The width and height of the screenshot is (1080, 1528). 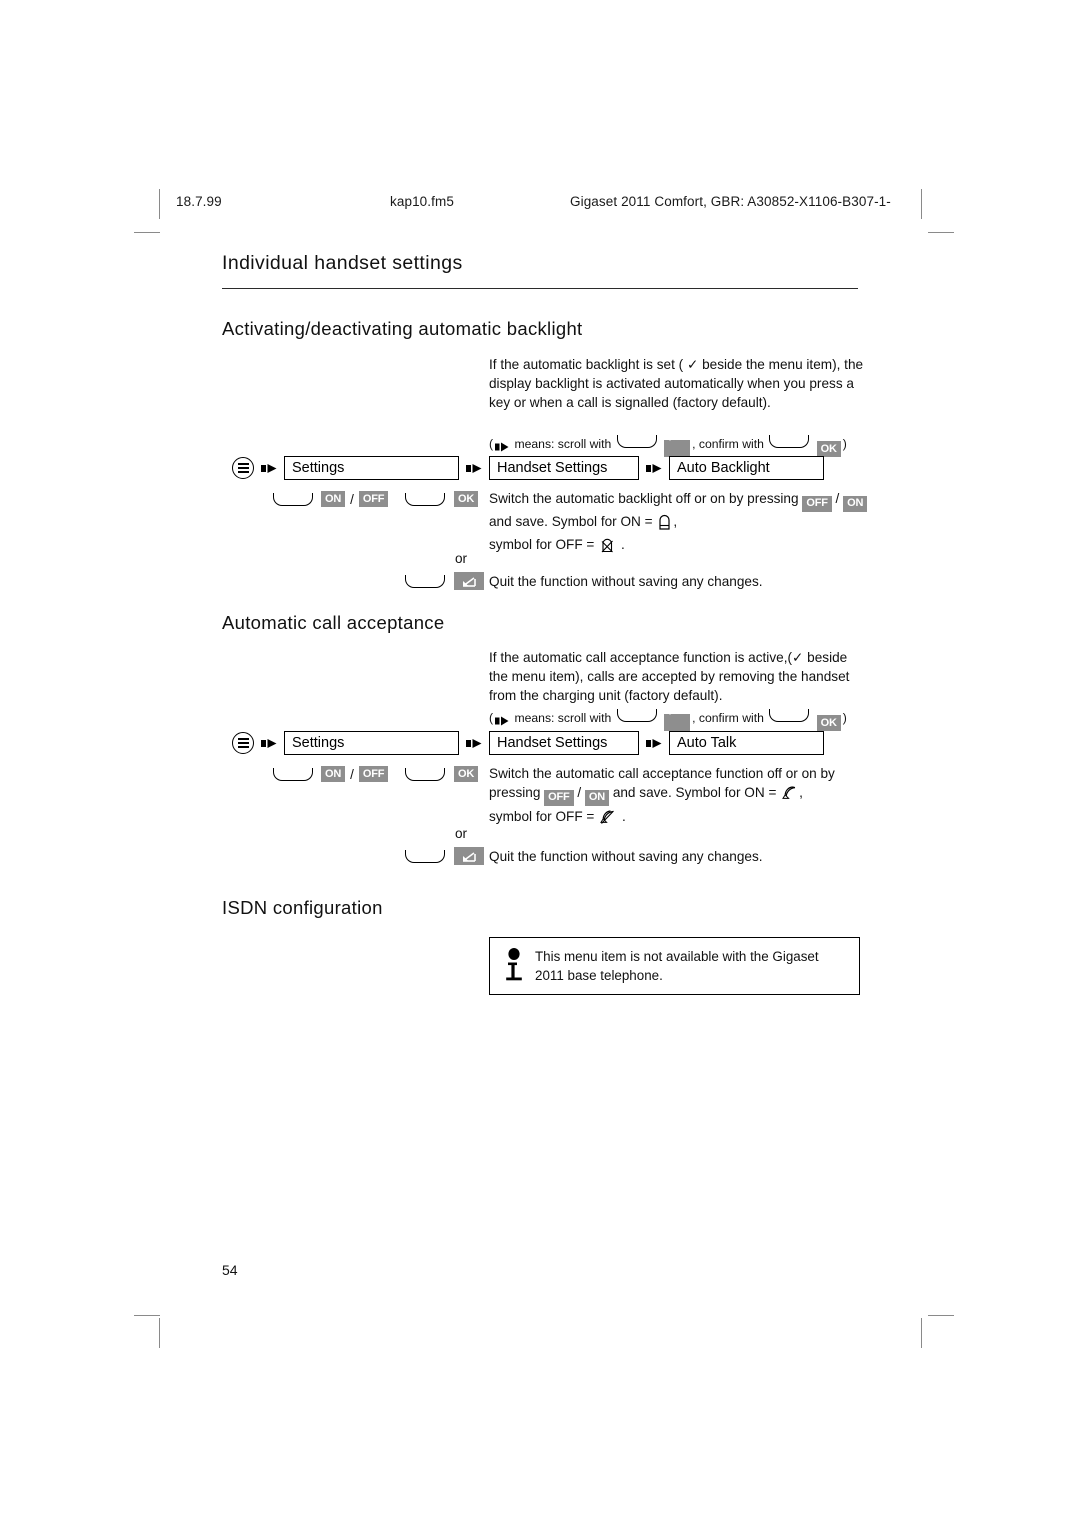 What do you see at coordinates (540, 289) in the screenshot?
I see `chapter-rule` at bounding box center [540, 289].